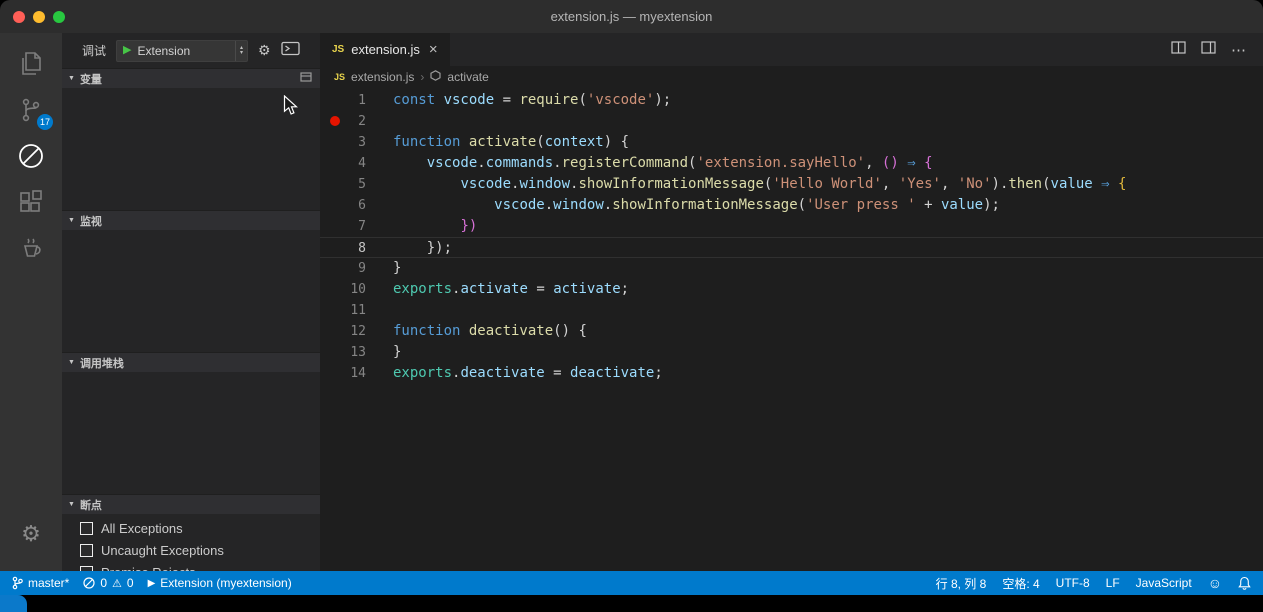  I want to click on code-text: }), so click(469, 226).